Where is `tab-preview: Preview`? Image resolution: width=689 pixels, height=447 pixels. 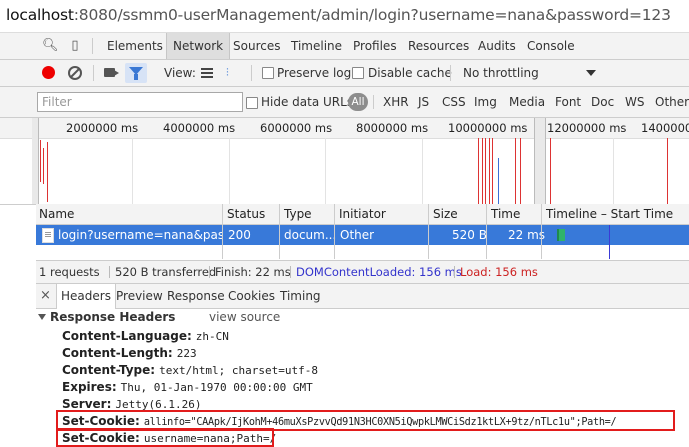
tab-preview: Preview is located at coordinates (139, 296).